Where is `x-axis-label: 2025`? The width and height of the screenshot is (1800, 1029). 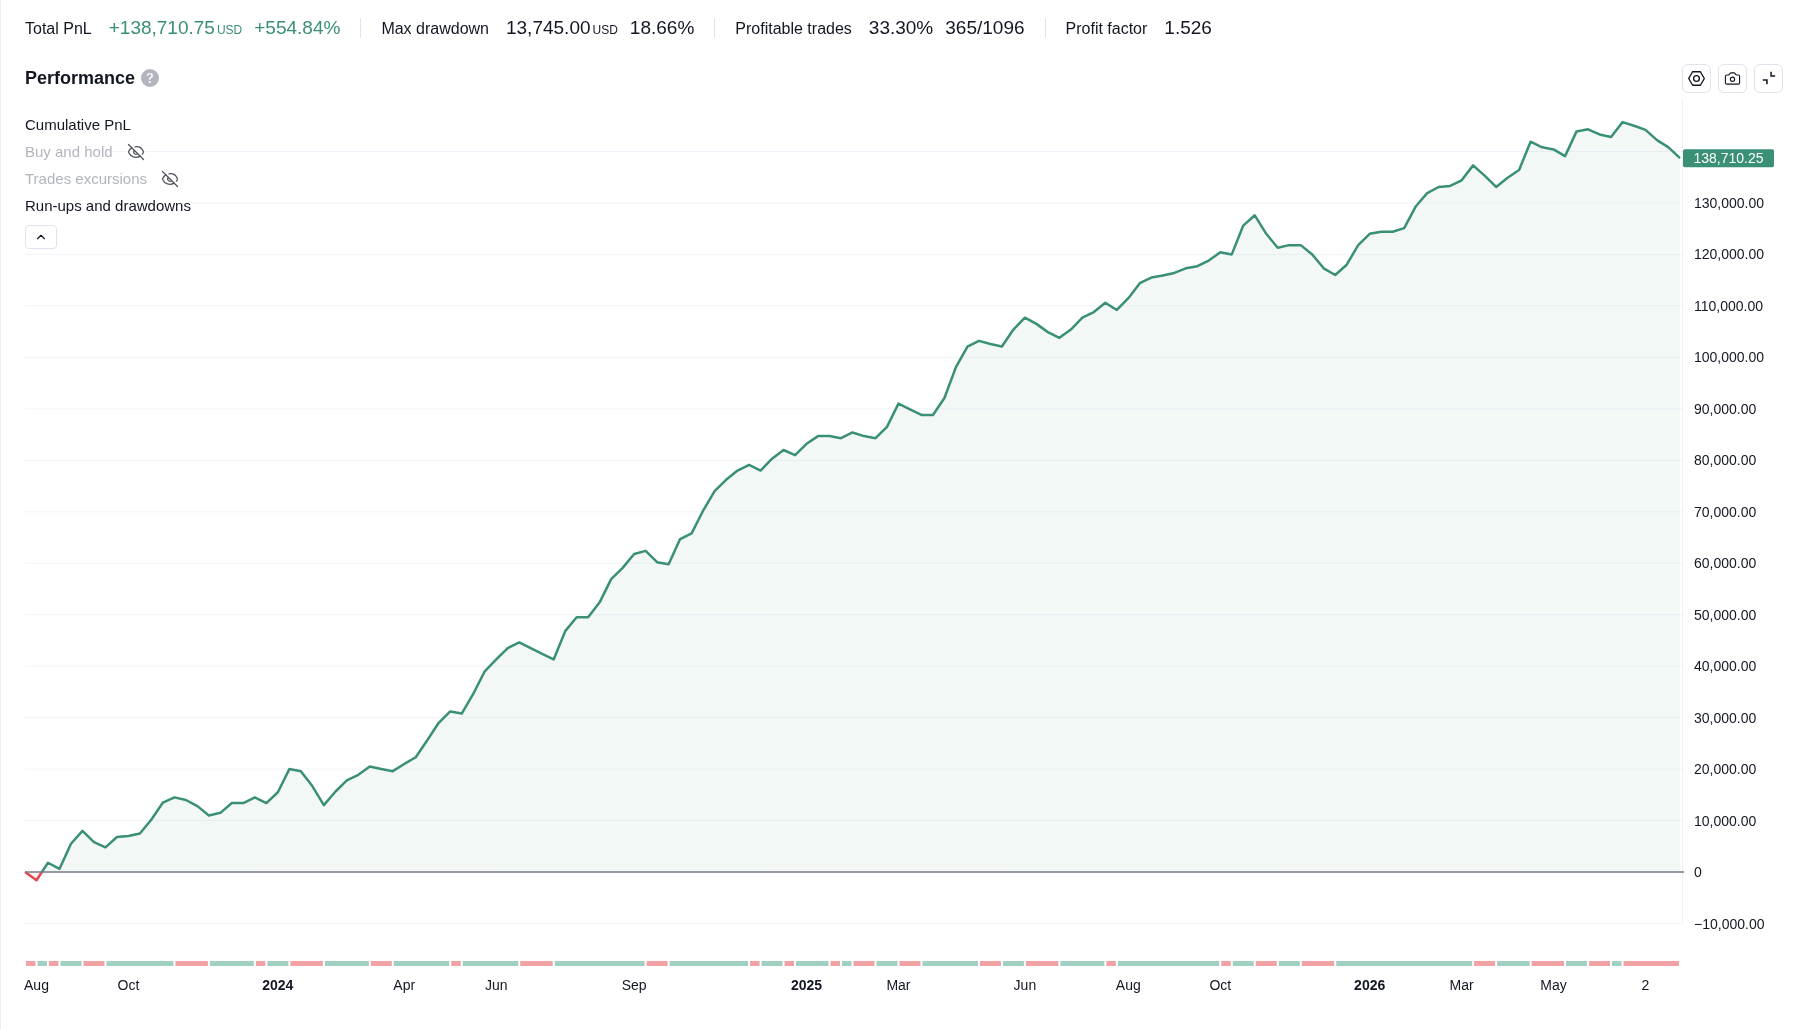 x-axis-label: 2025 is located at coordinates (806, 985).